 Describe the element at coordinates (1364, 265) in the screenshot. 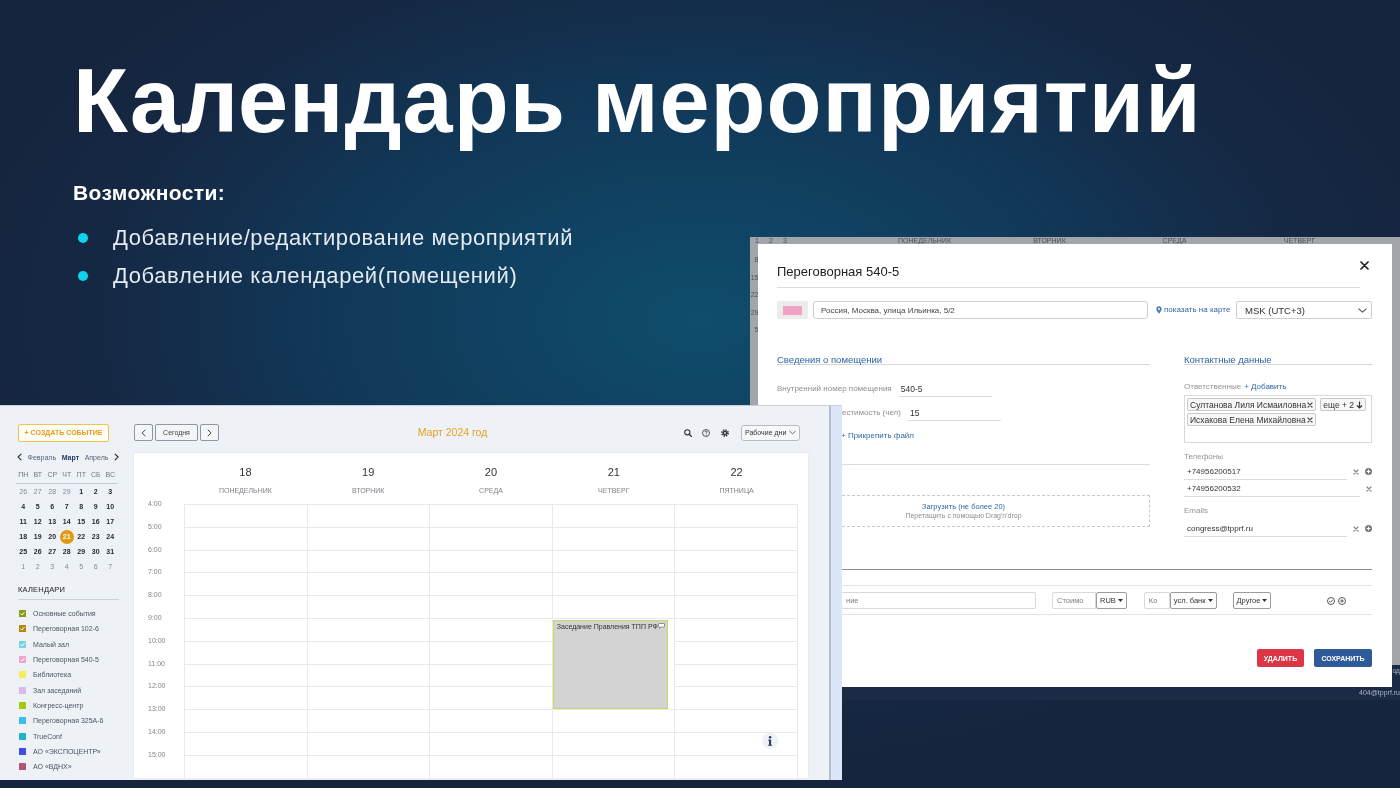

I see `close-icon` at that location.